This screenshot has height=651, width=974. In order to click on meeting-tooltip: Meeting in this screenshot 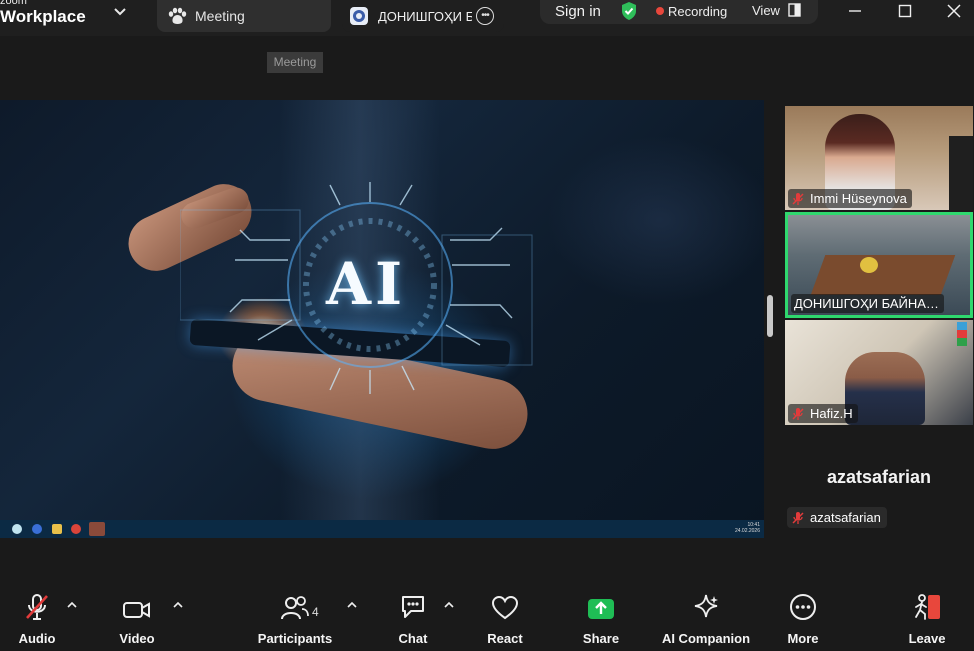, I will do `click(295, 62)`.